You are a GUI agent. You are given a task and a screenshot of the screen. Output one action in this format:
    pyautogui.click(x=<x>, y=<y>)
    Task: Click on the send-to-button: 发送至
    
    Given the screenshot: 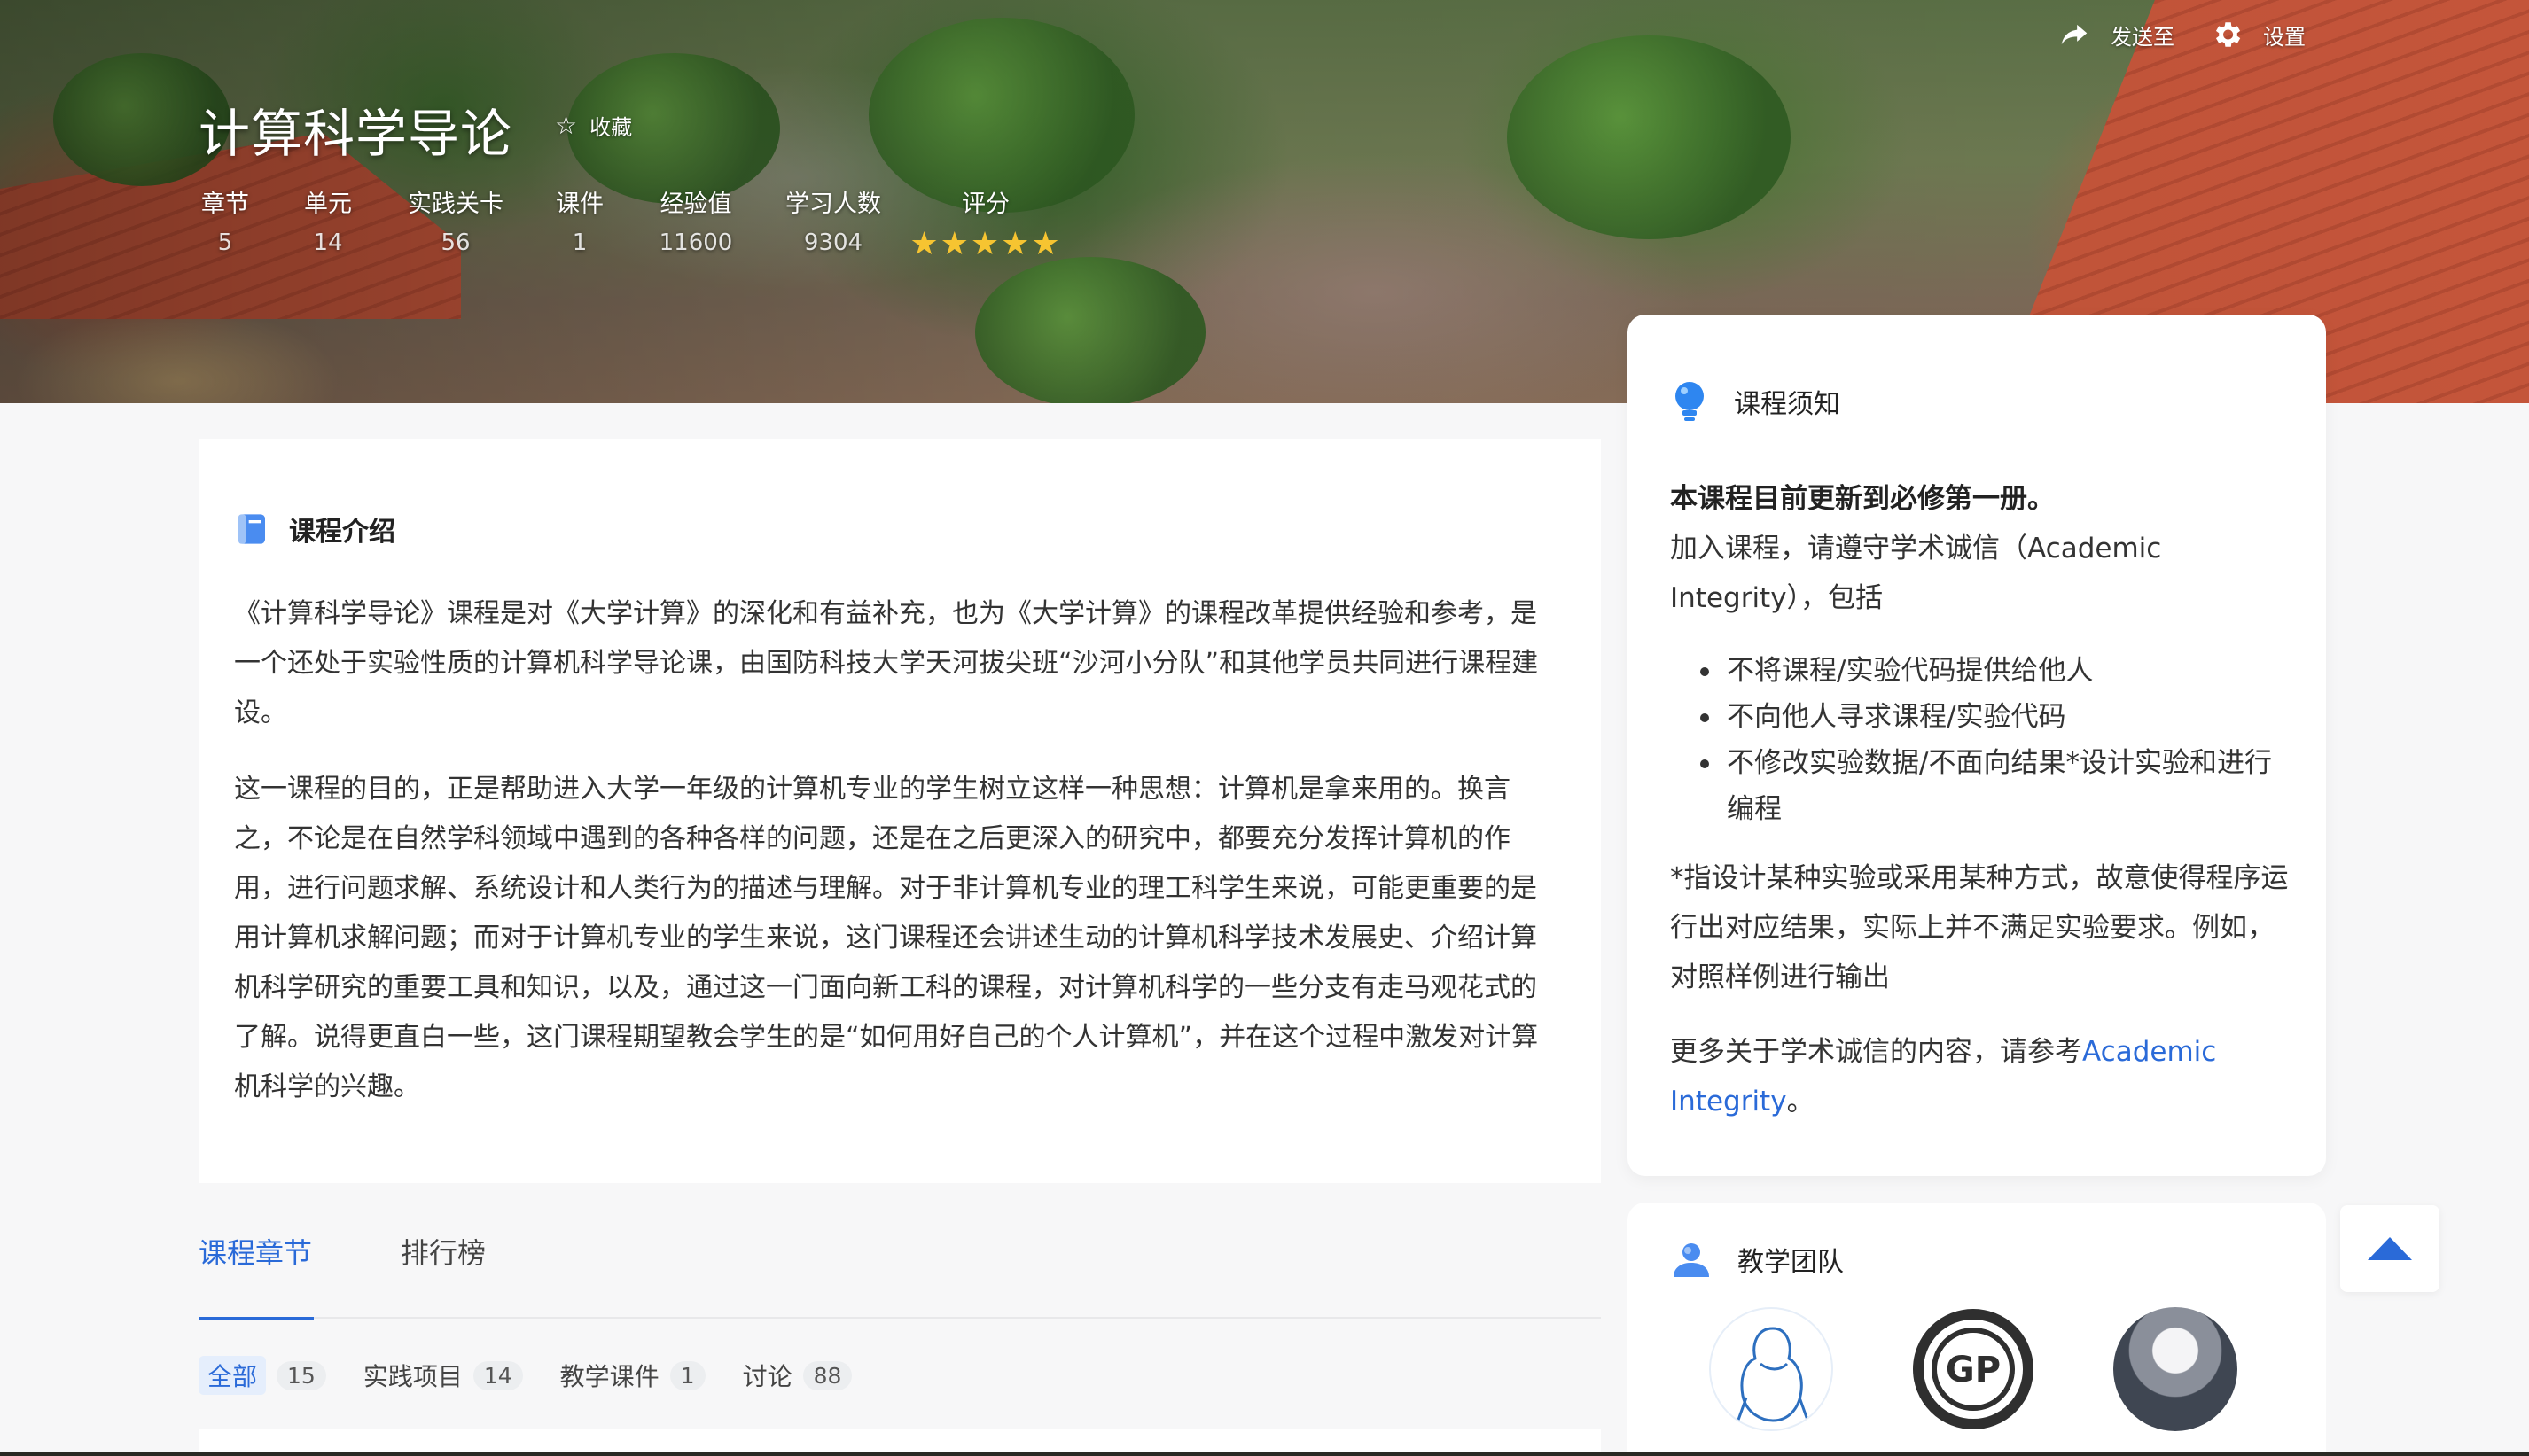 What is the action you would take?
    pyautogui.click(x=2116, y=34)
    